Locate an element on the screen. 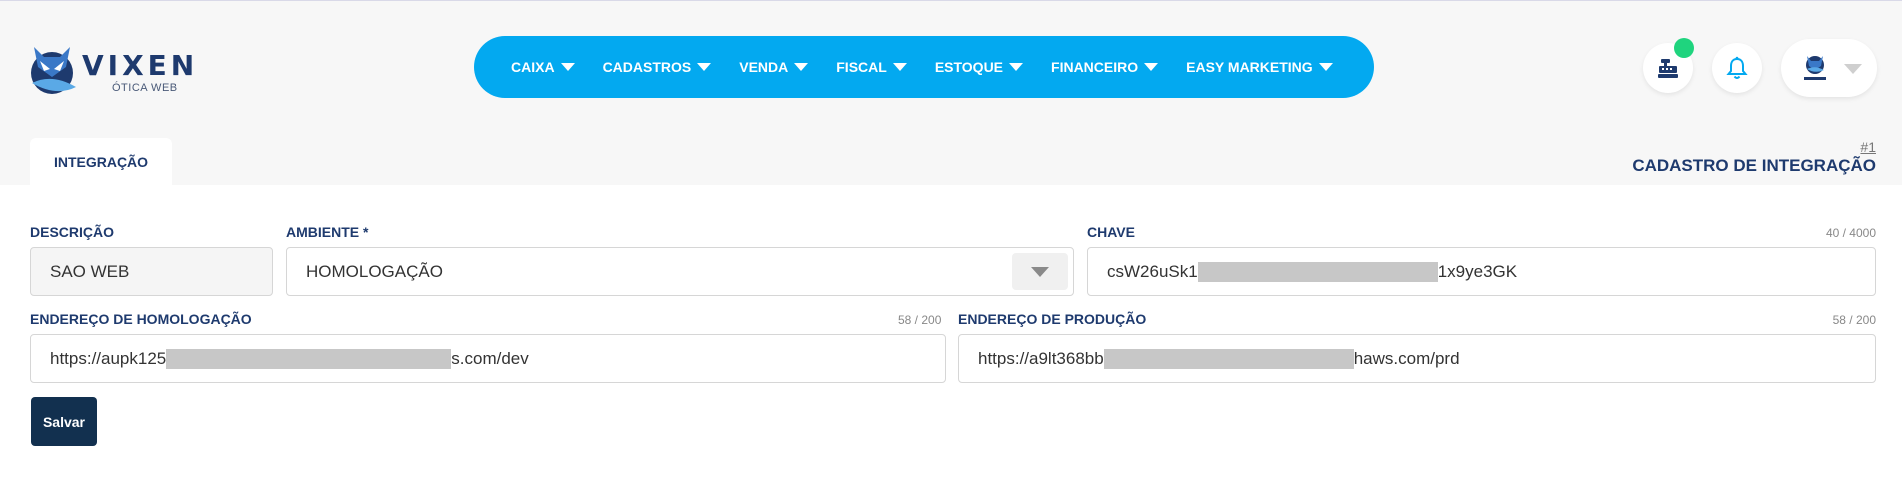  descricao-label: DESCRIÇÃO is located at coordinates (72, 232).